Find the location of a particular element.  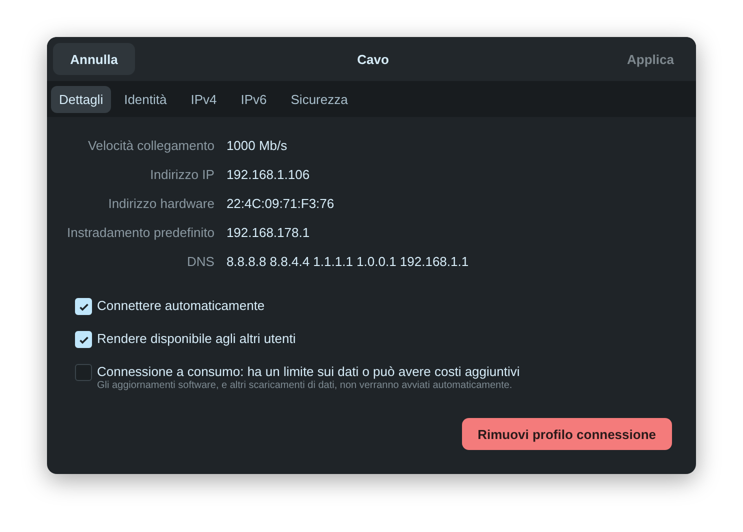

tab: Dettagli is located at coordinates (81, 99).